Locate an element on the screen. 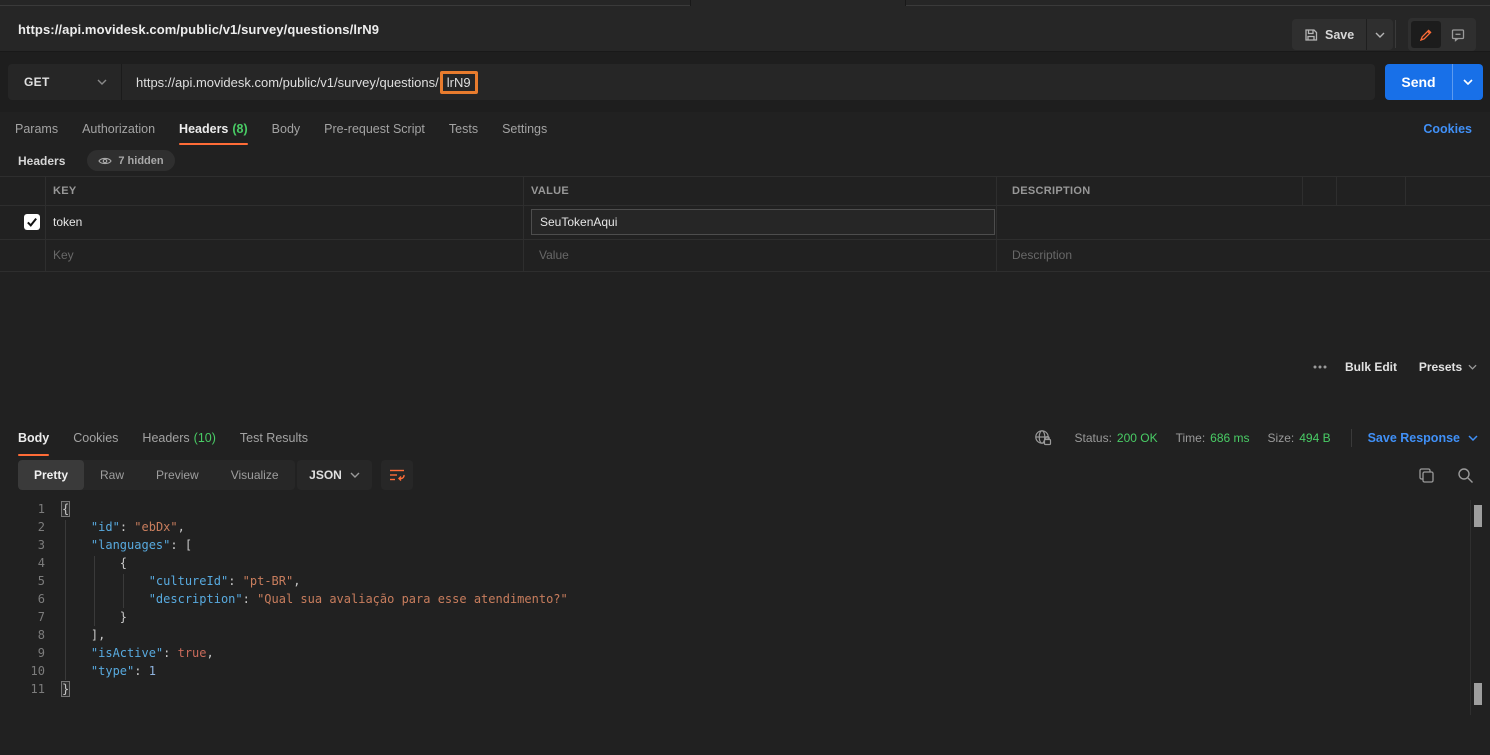 This screenshot has height=755, width=1490. line-number: 7 is located at coordinates (41, 617).